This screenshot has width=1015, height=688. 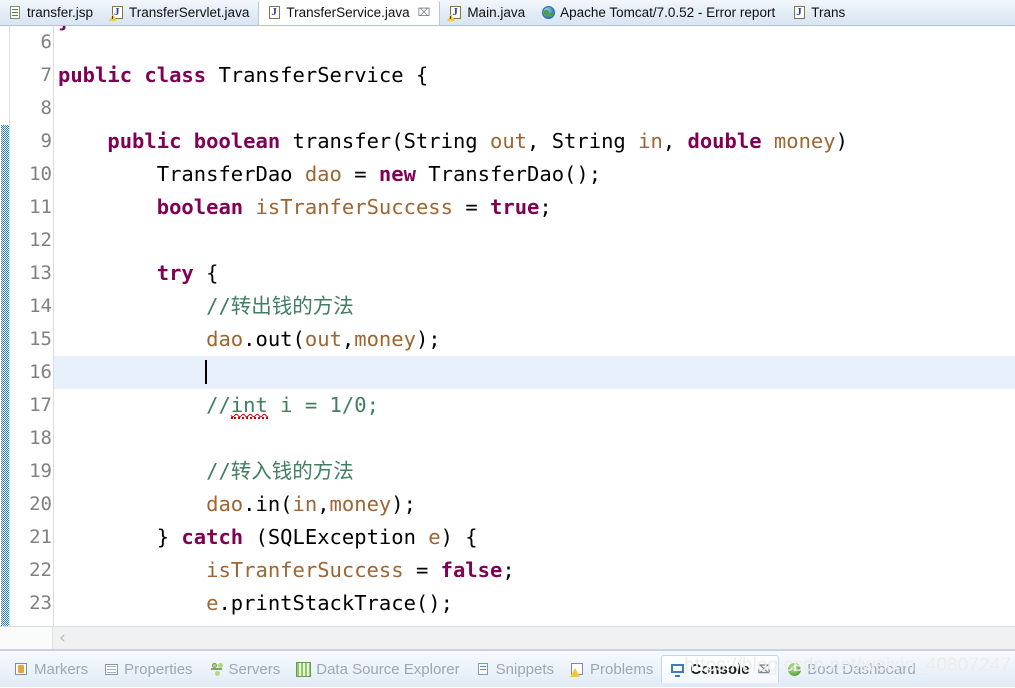 What do you see at coordinates (534, 603) in the screenshot?
I see `code-line: e.printStackTrace();` at bounding box center [534, 603].